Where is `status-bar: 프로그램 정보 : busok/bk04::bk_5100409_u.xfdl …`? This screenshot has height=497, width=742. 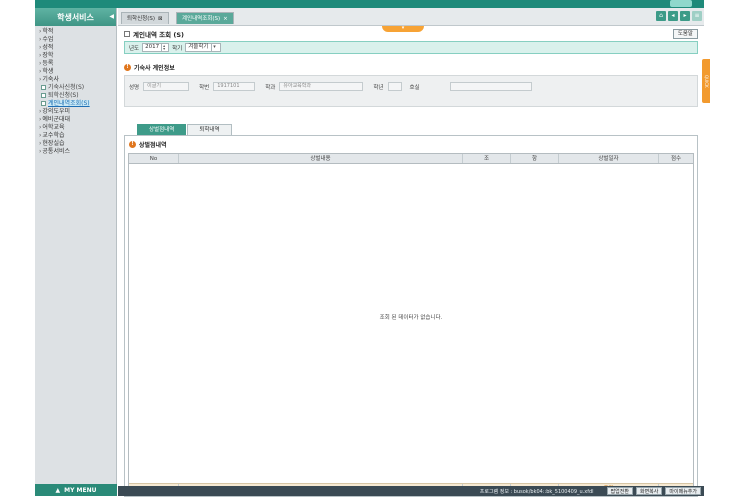 status-bar: 프로그램 정보 : busok/bk04::bk_5100409_u.xfdl … is located at coordinates (411, 491).